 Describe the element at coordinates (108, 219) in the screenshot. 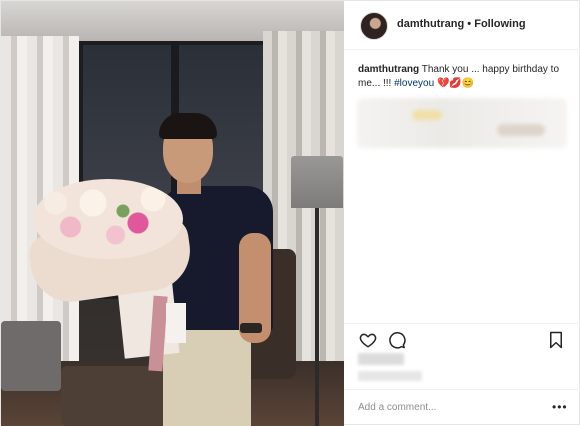

I see `photo-bouquet-flowers` at that location.